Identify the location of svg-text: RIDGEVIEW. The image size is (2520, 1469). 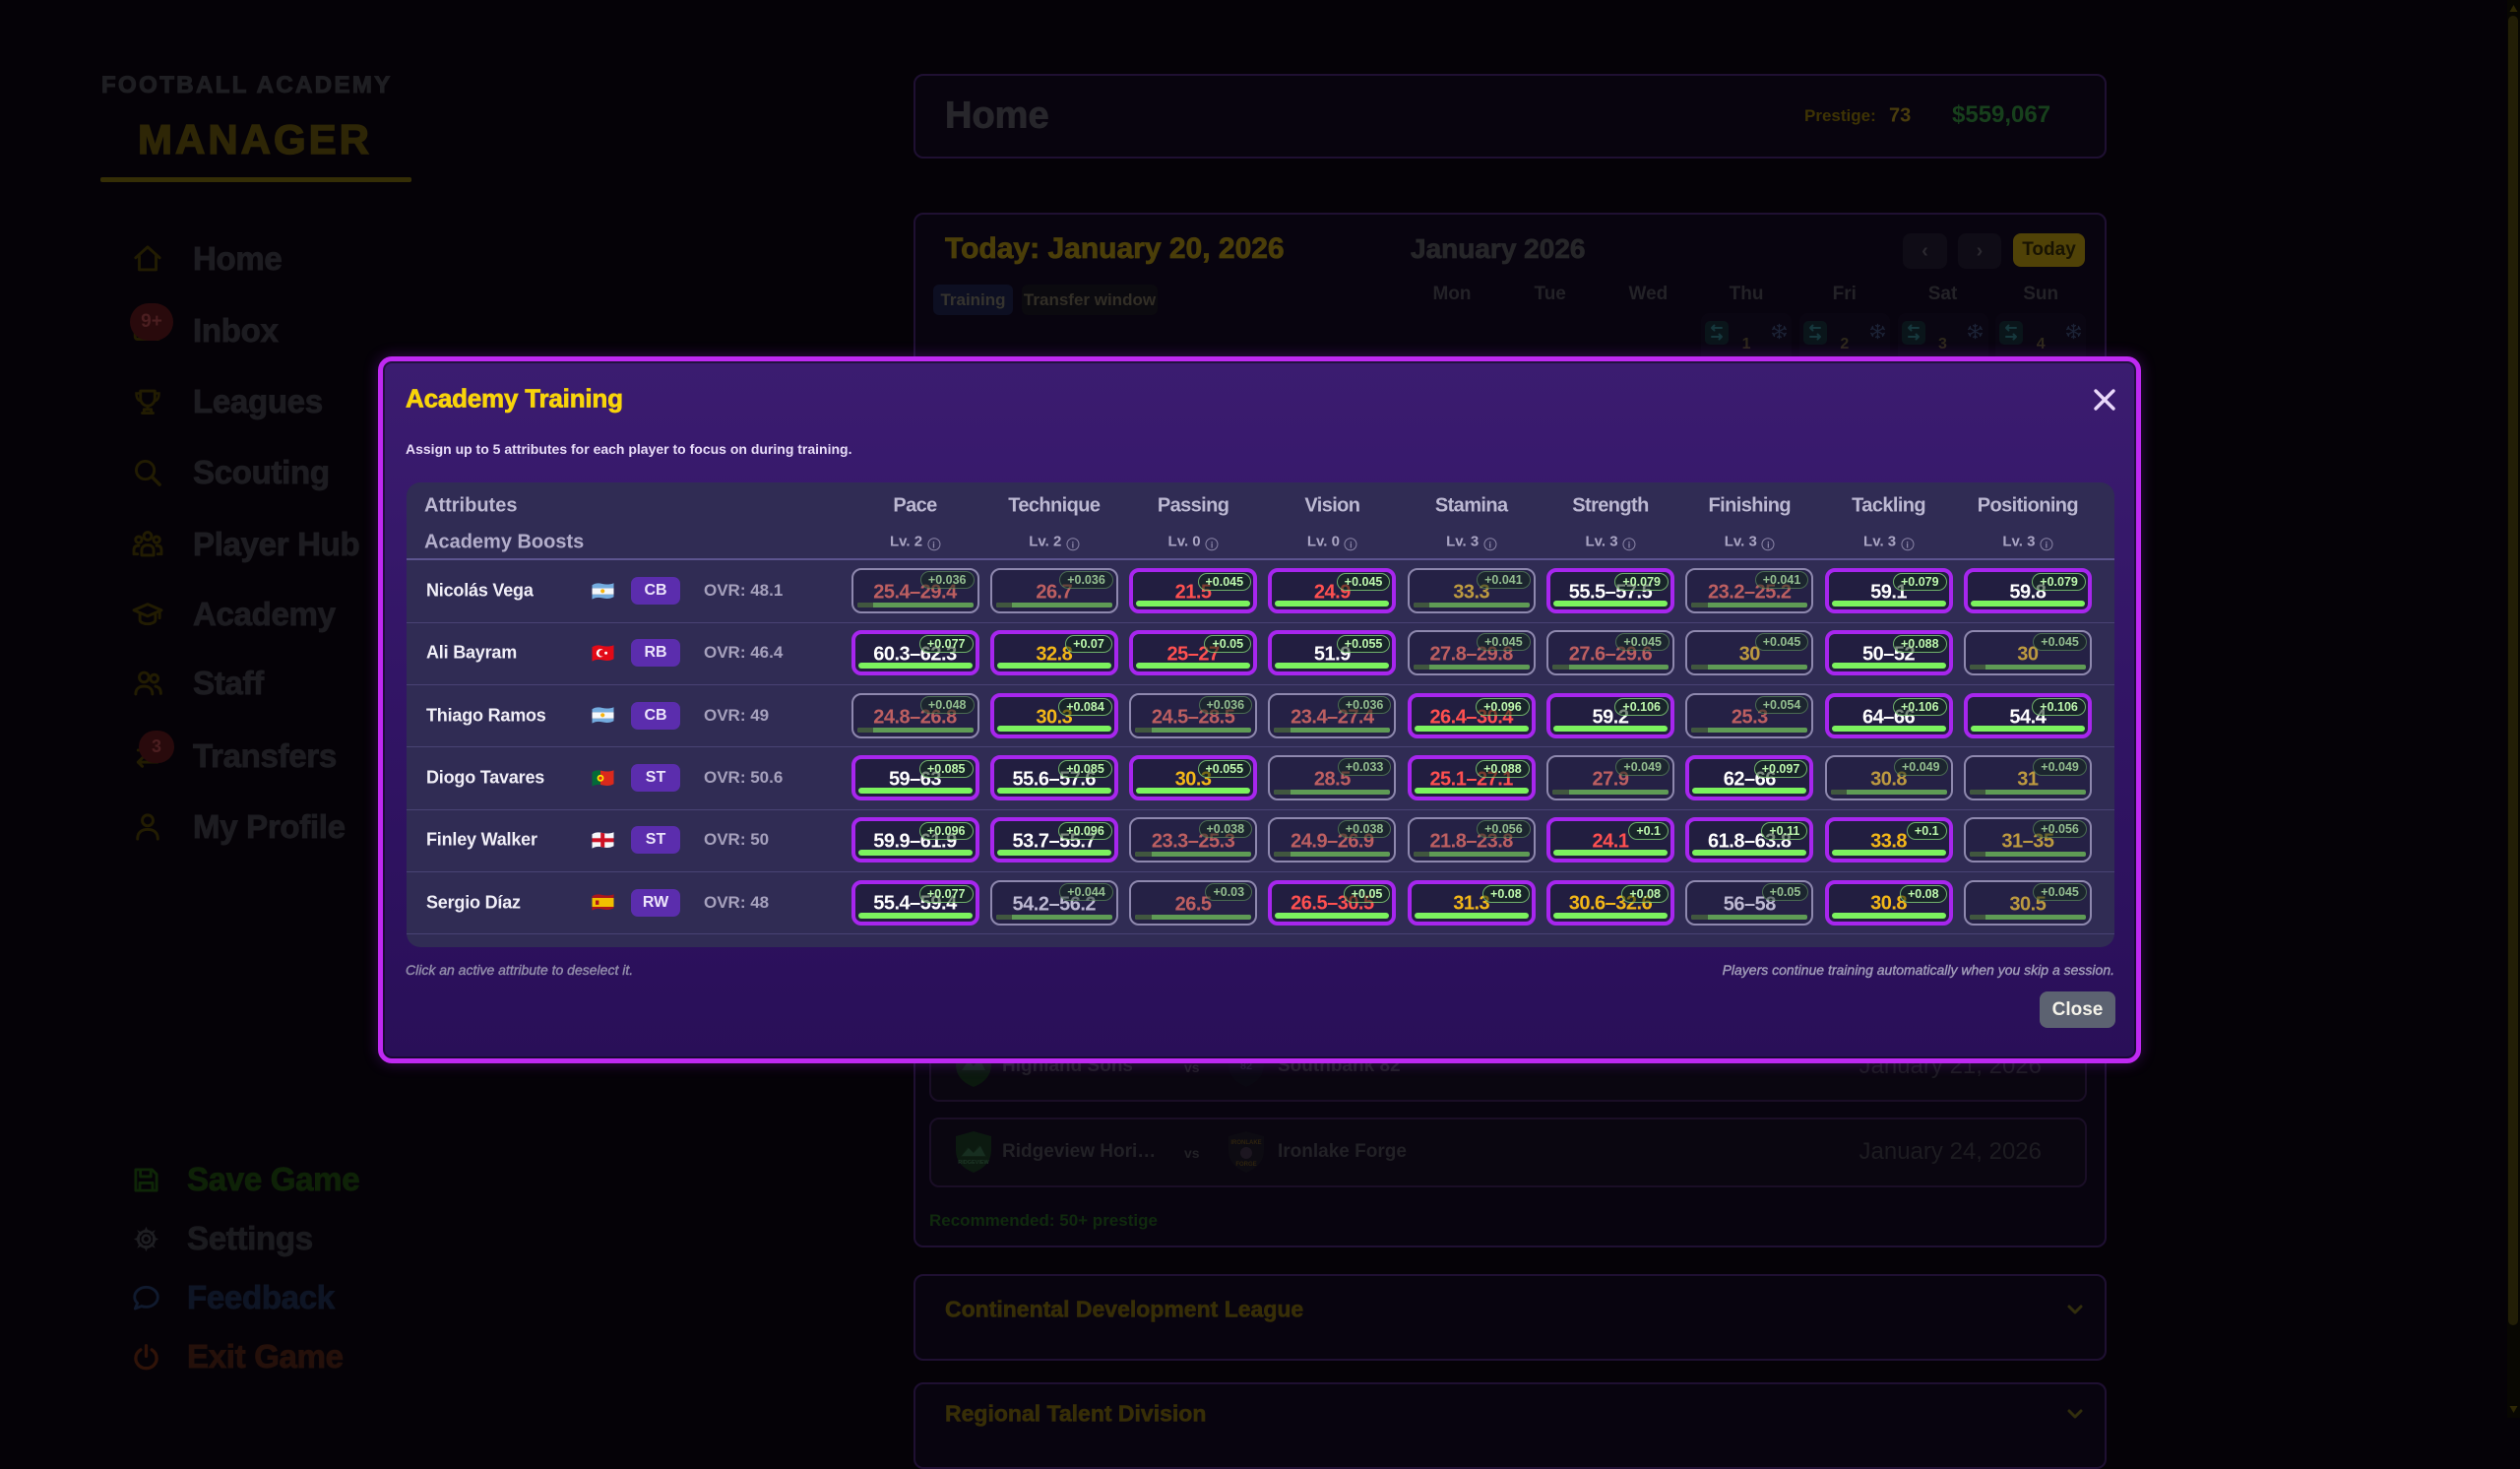
(973, 1163).